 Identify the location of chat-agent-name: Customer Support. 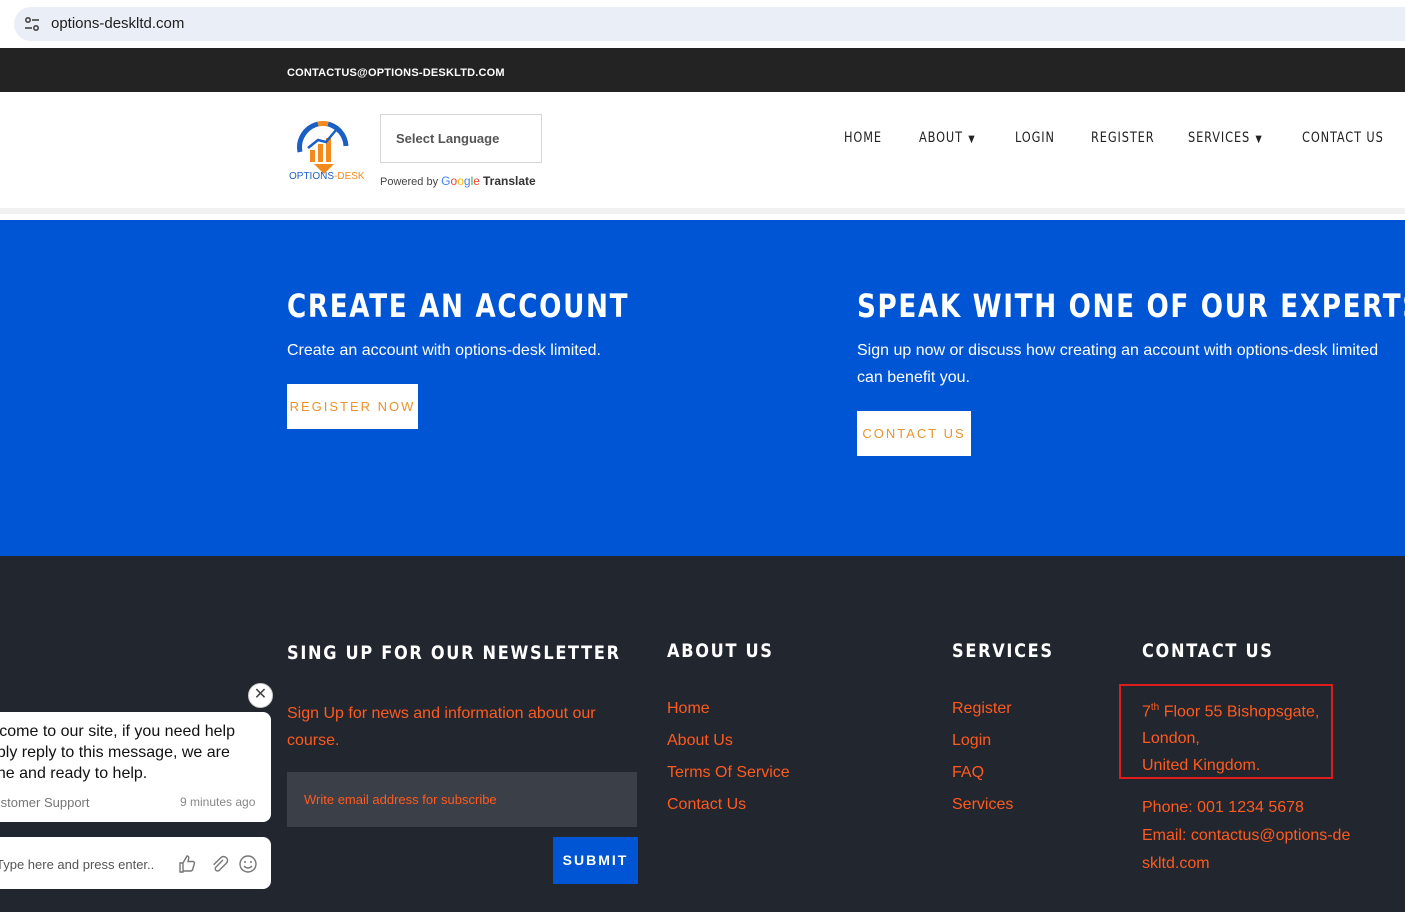
(45, 802).